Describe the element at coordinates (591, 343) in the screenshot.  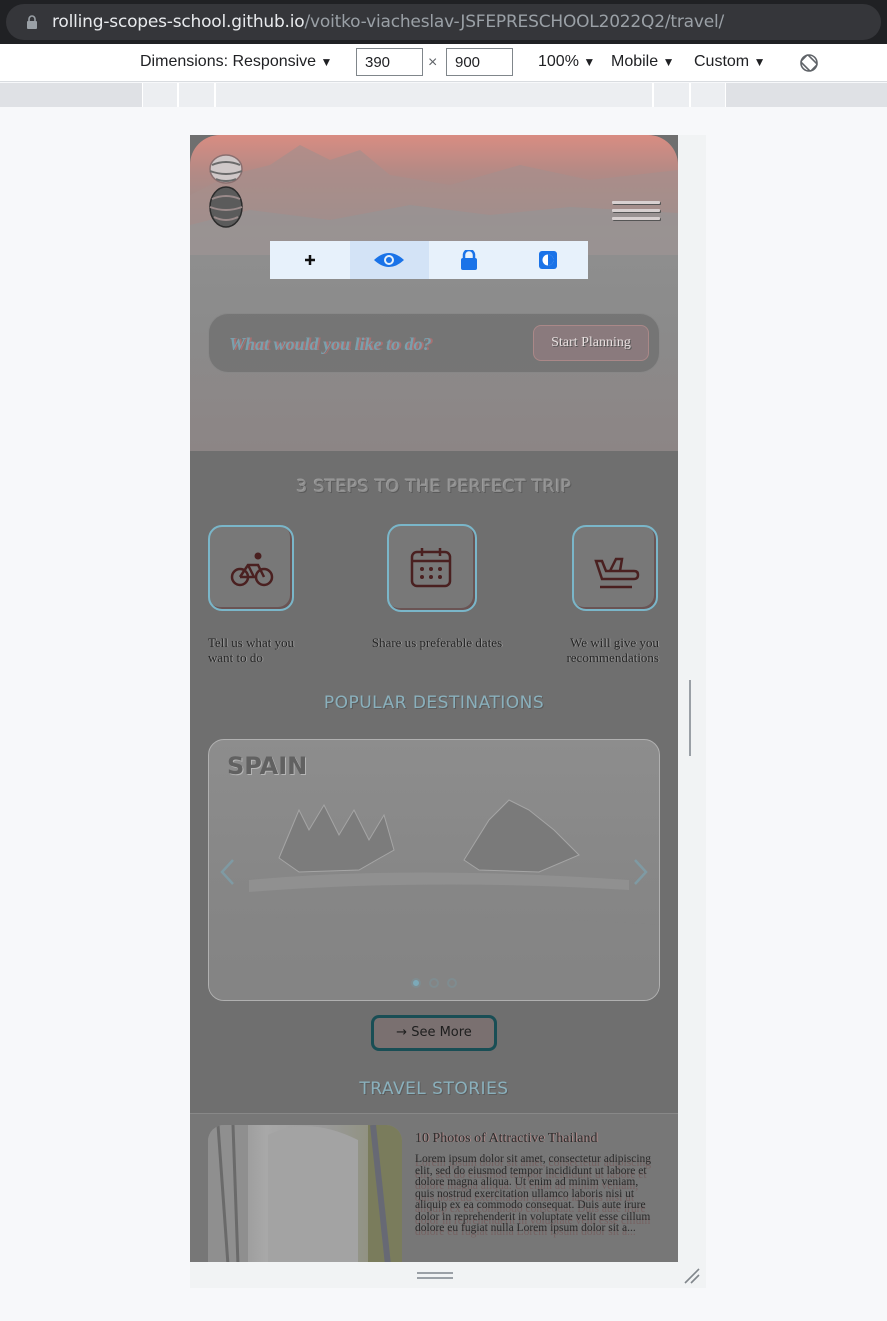
I see `start-planning-button: Start Planning` at that location.